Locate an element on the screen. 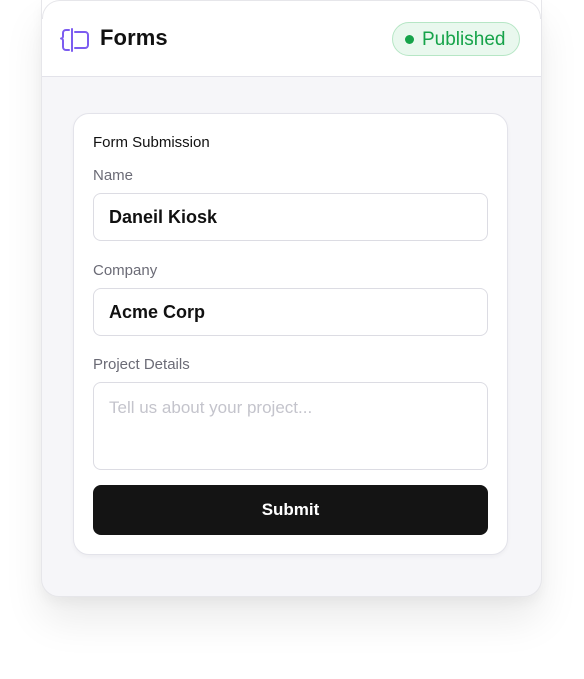 This screenshot has height=679, width=584. project-details-field is located at coordinates (290, 426).